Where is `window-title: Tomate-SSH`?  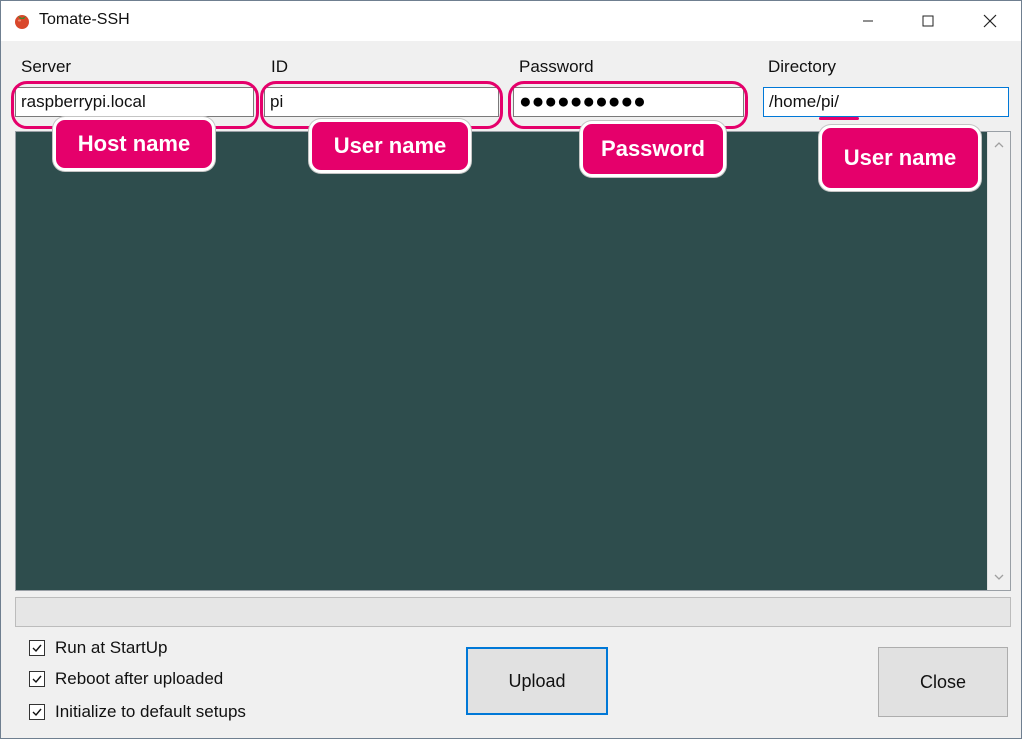
window-title: Tomate-SSH is located at coordinates (84, 19).